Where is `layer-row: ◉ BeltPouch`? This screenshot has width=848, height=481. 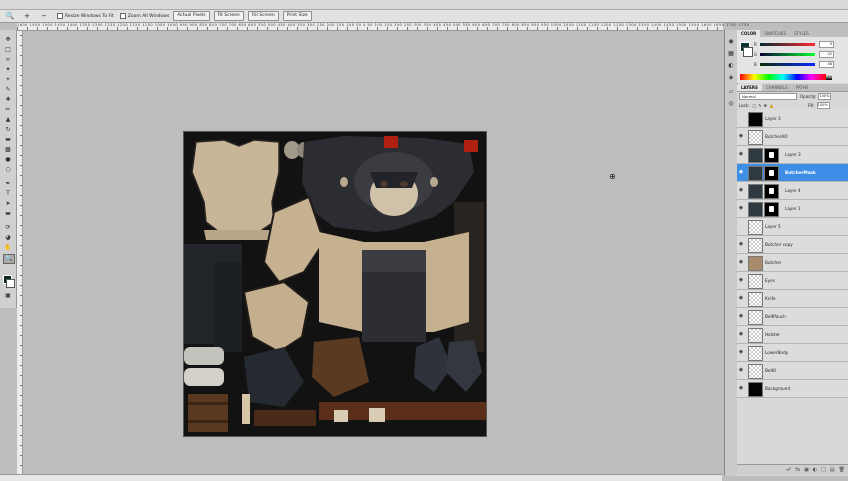
layer-row: ◉ BeltPouch is located at coordinates (792, 317).